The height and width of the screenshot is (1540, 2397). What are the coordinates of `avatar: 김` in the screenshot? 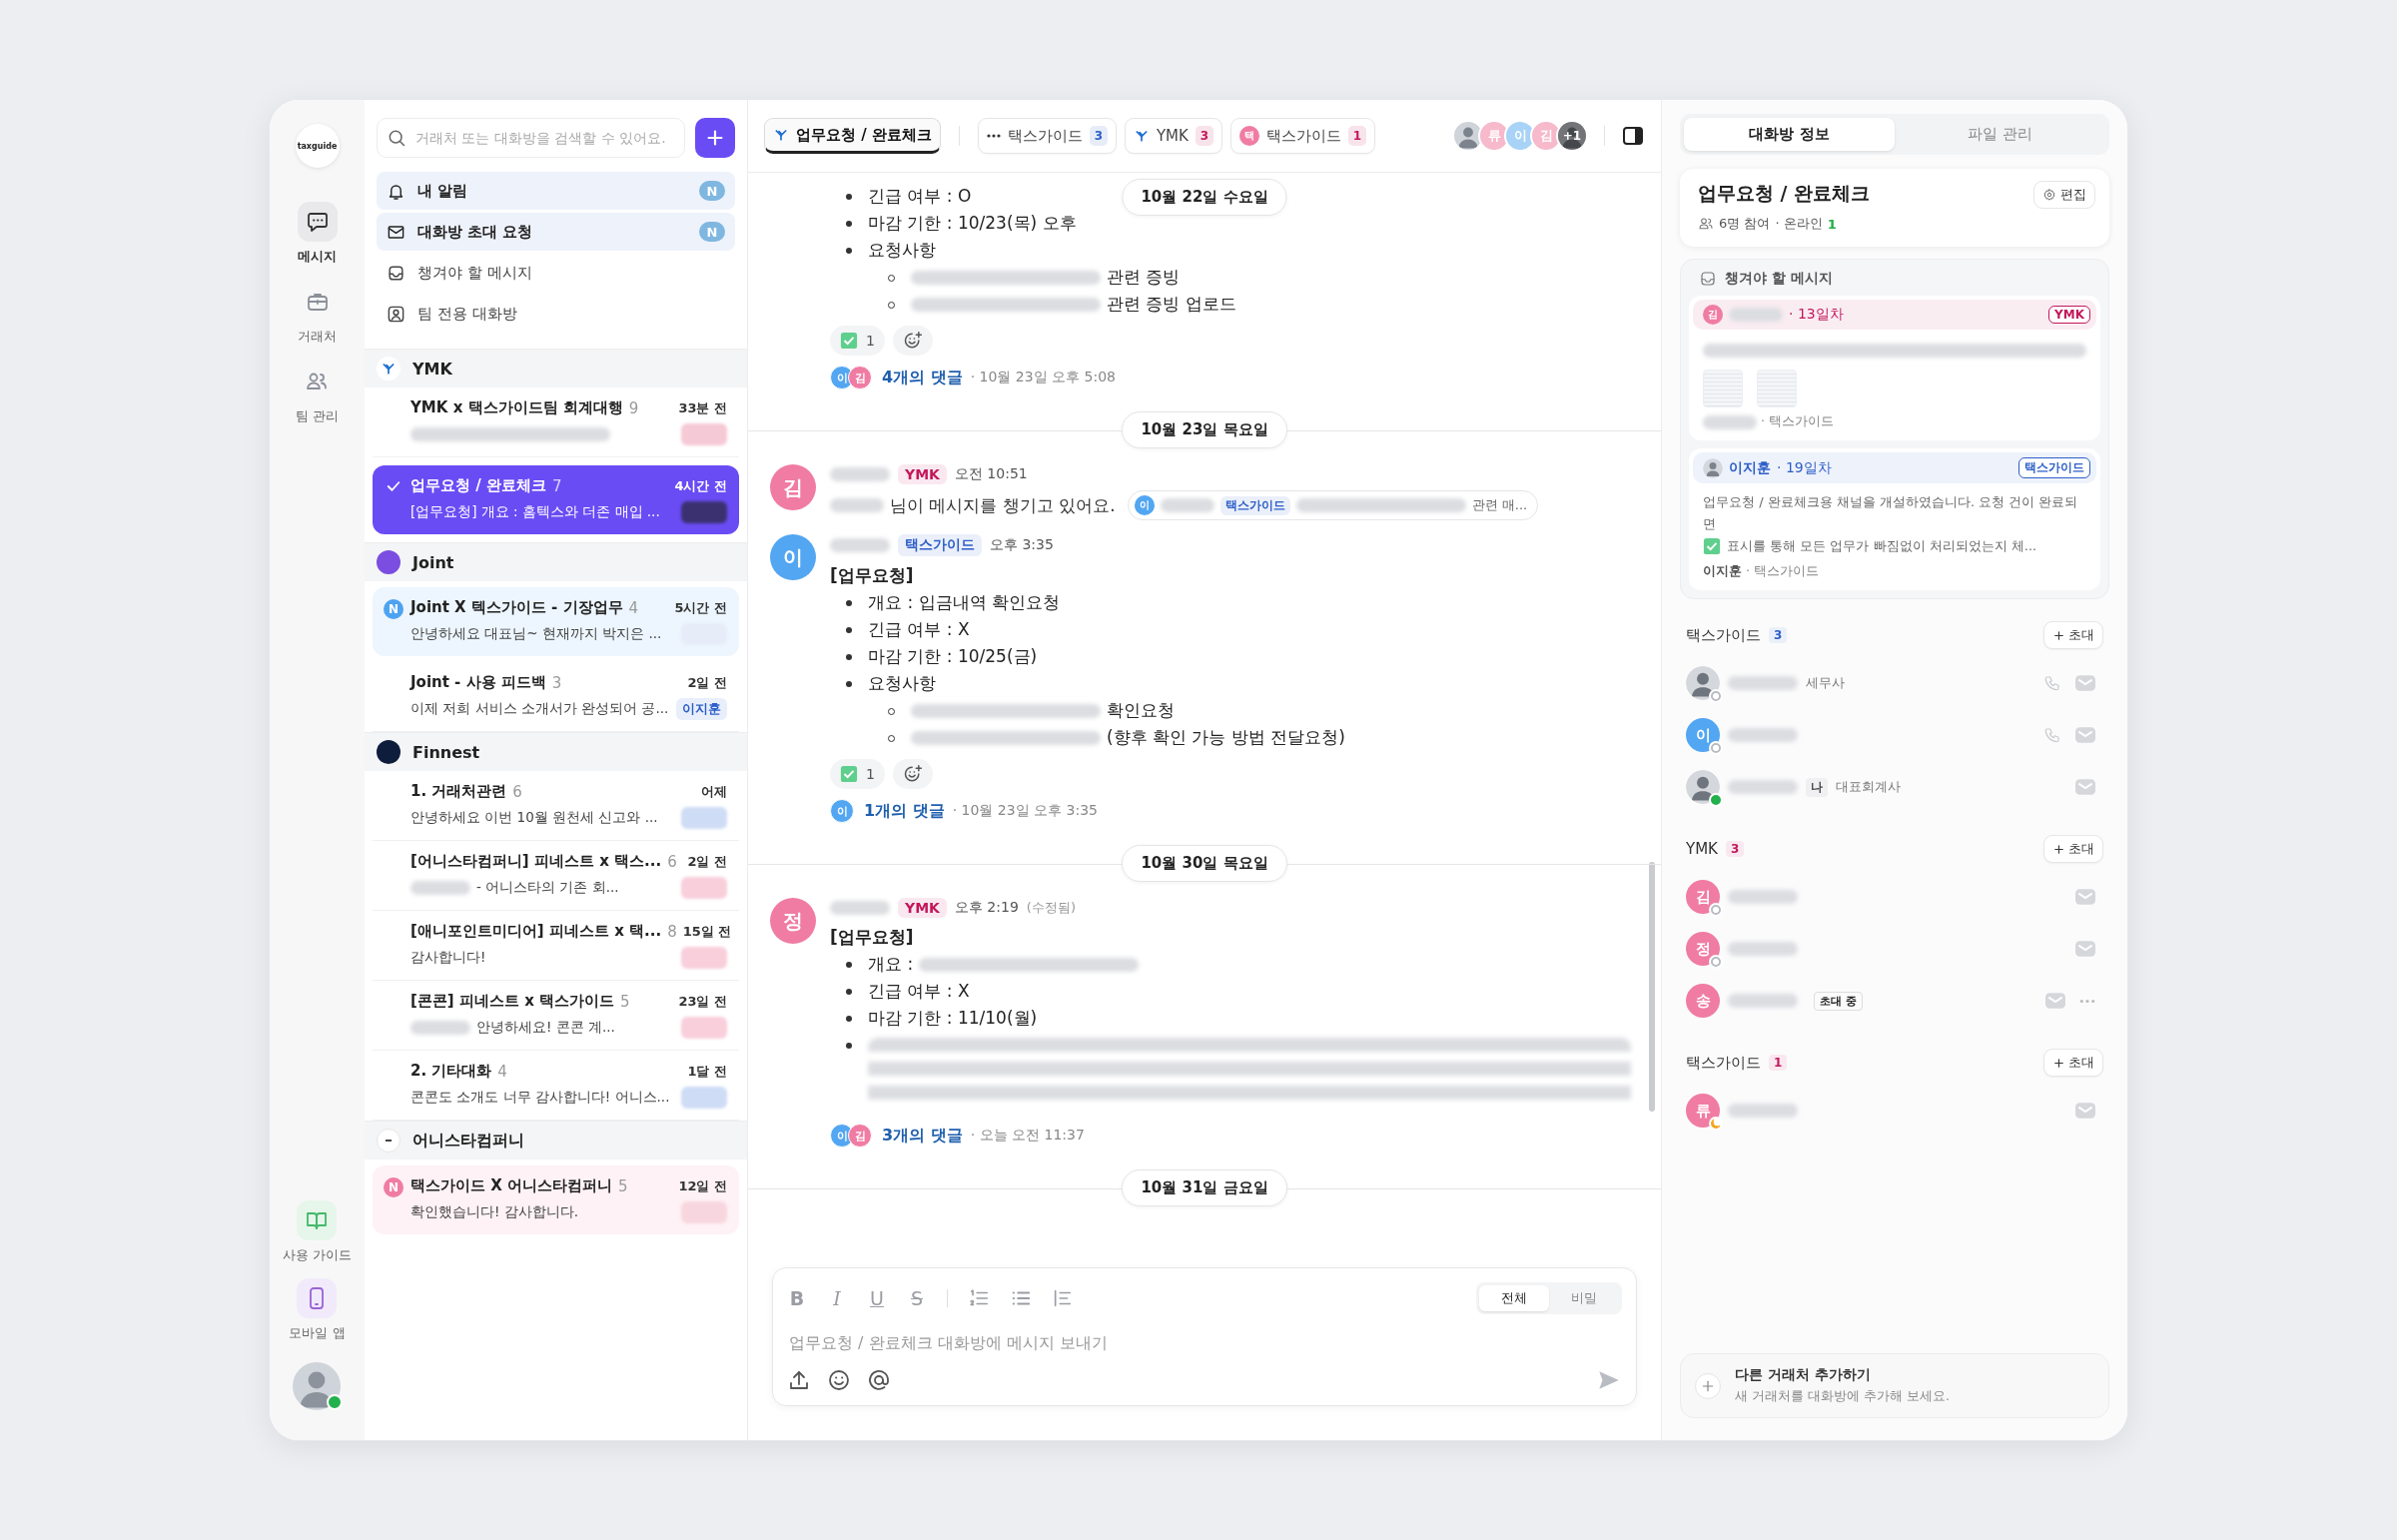 It's located at (1713, 315).